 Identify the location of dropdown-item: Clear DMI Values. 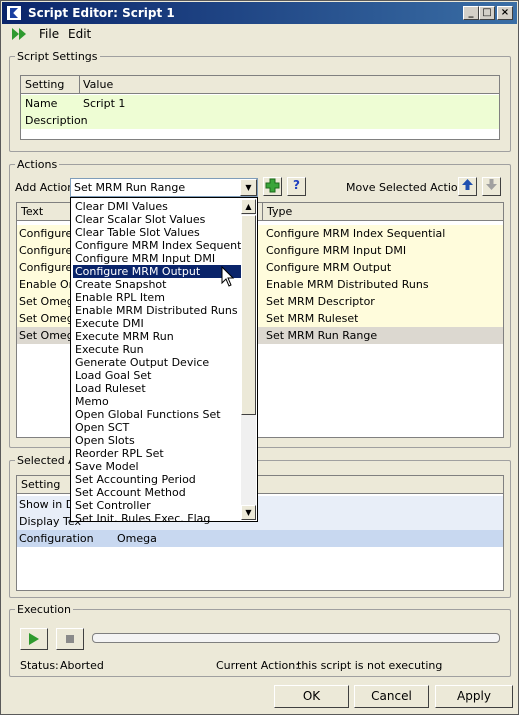
(157, 206).